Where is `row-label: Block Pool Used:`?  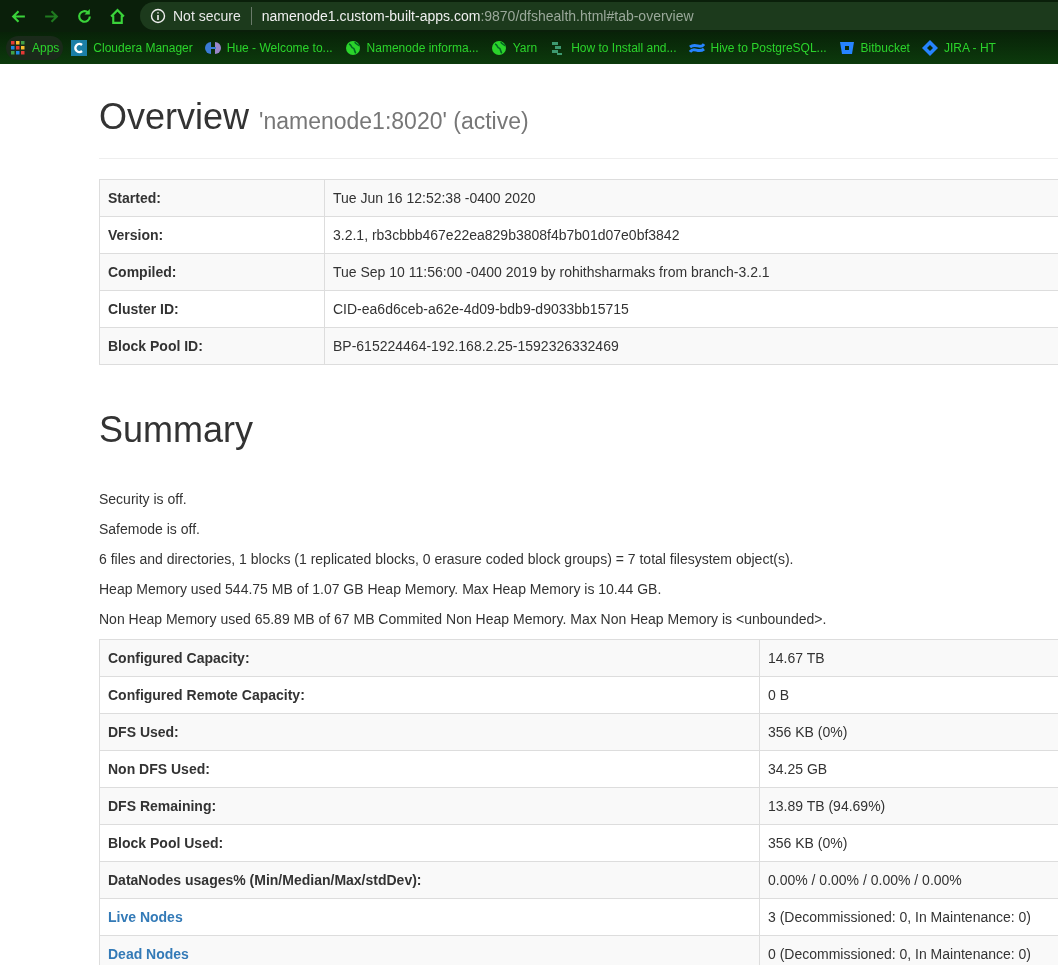
row-label: Block Pool Used: is located at coordinates (429, 843).